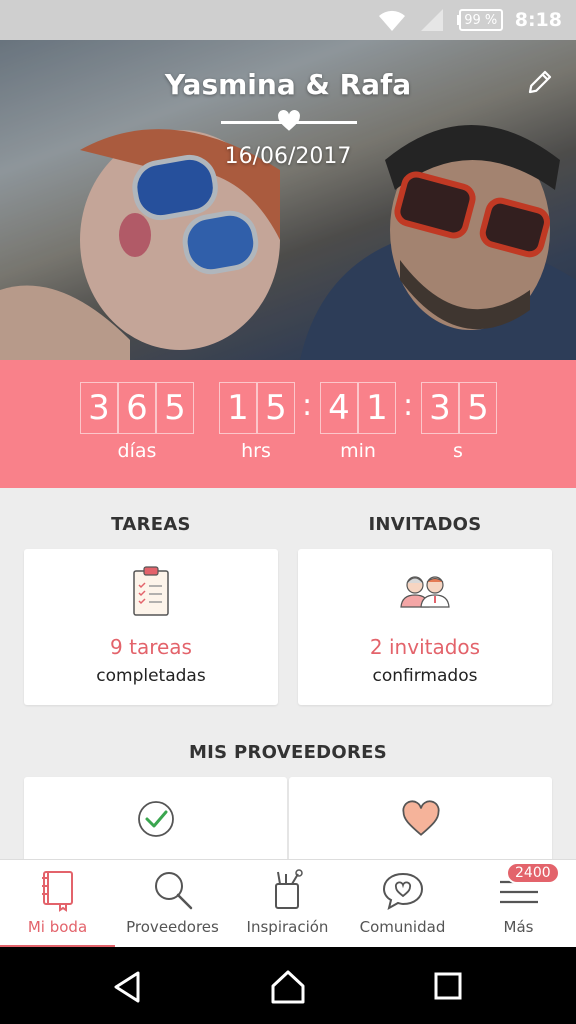 The height and width of the screenshot is (1024, 576). I want to click on nav-item-mi-boda: Mi boda, so click(57, 904).